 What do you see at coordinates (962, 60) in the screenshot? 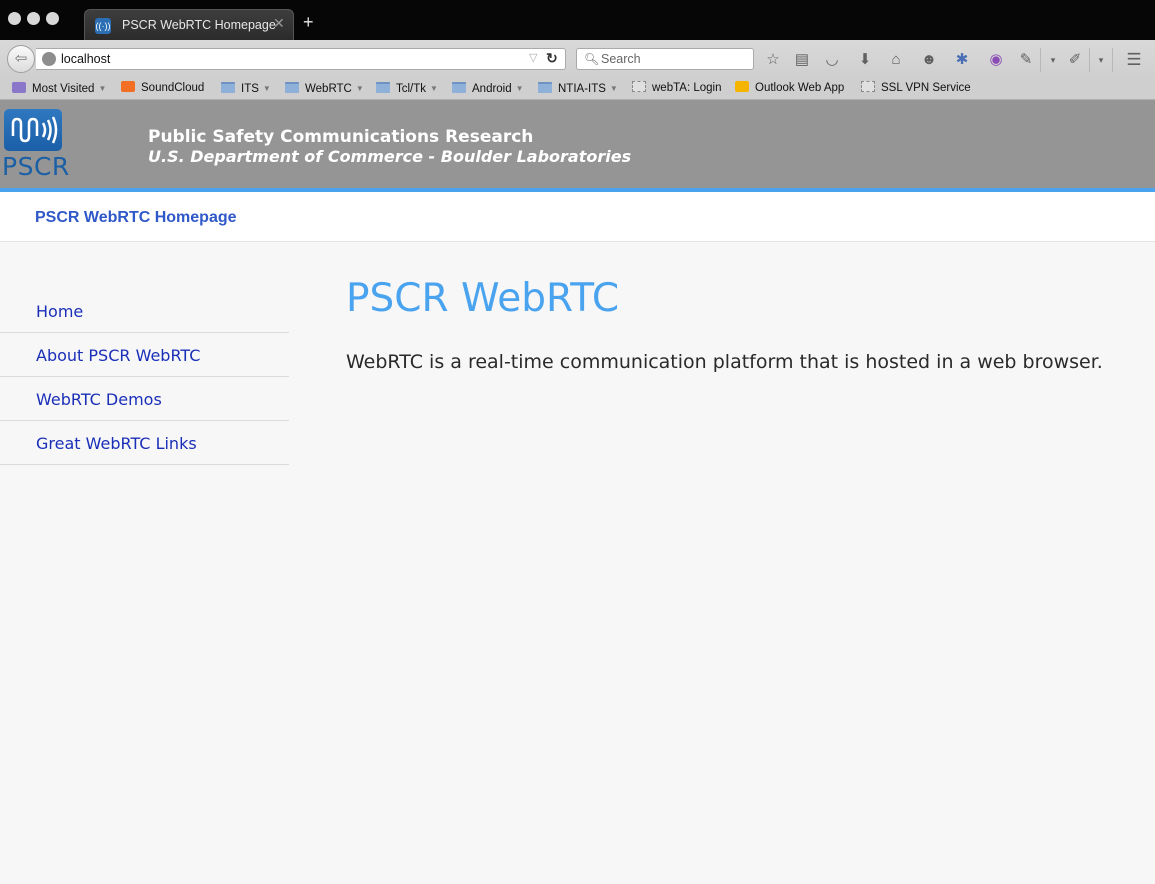
I see `firebug-icon: ✱` at bounding box center [962, 60].